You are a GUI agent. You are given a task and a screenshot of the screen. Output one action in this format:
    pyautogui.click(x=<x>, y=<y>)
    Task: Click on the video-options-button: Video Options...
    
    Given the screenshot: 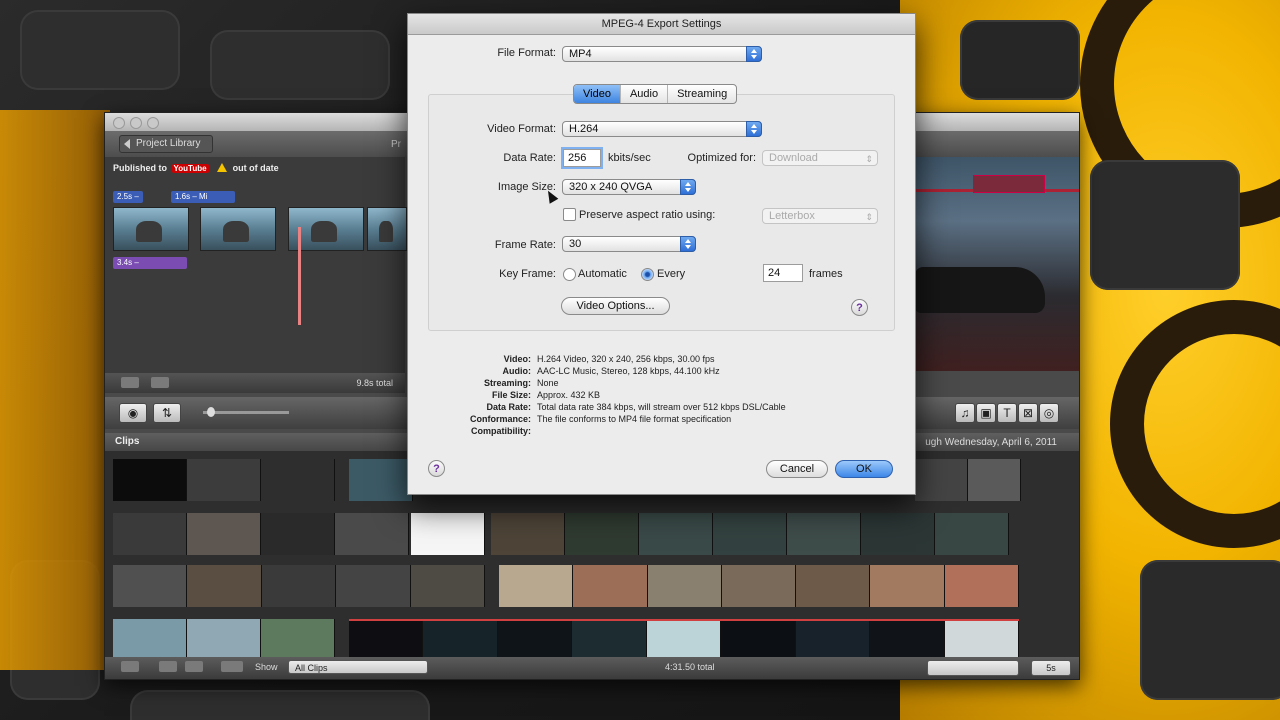 What is the action you would take?
    pyautogui.click(x=615, y=306)
    